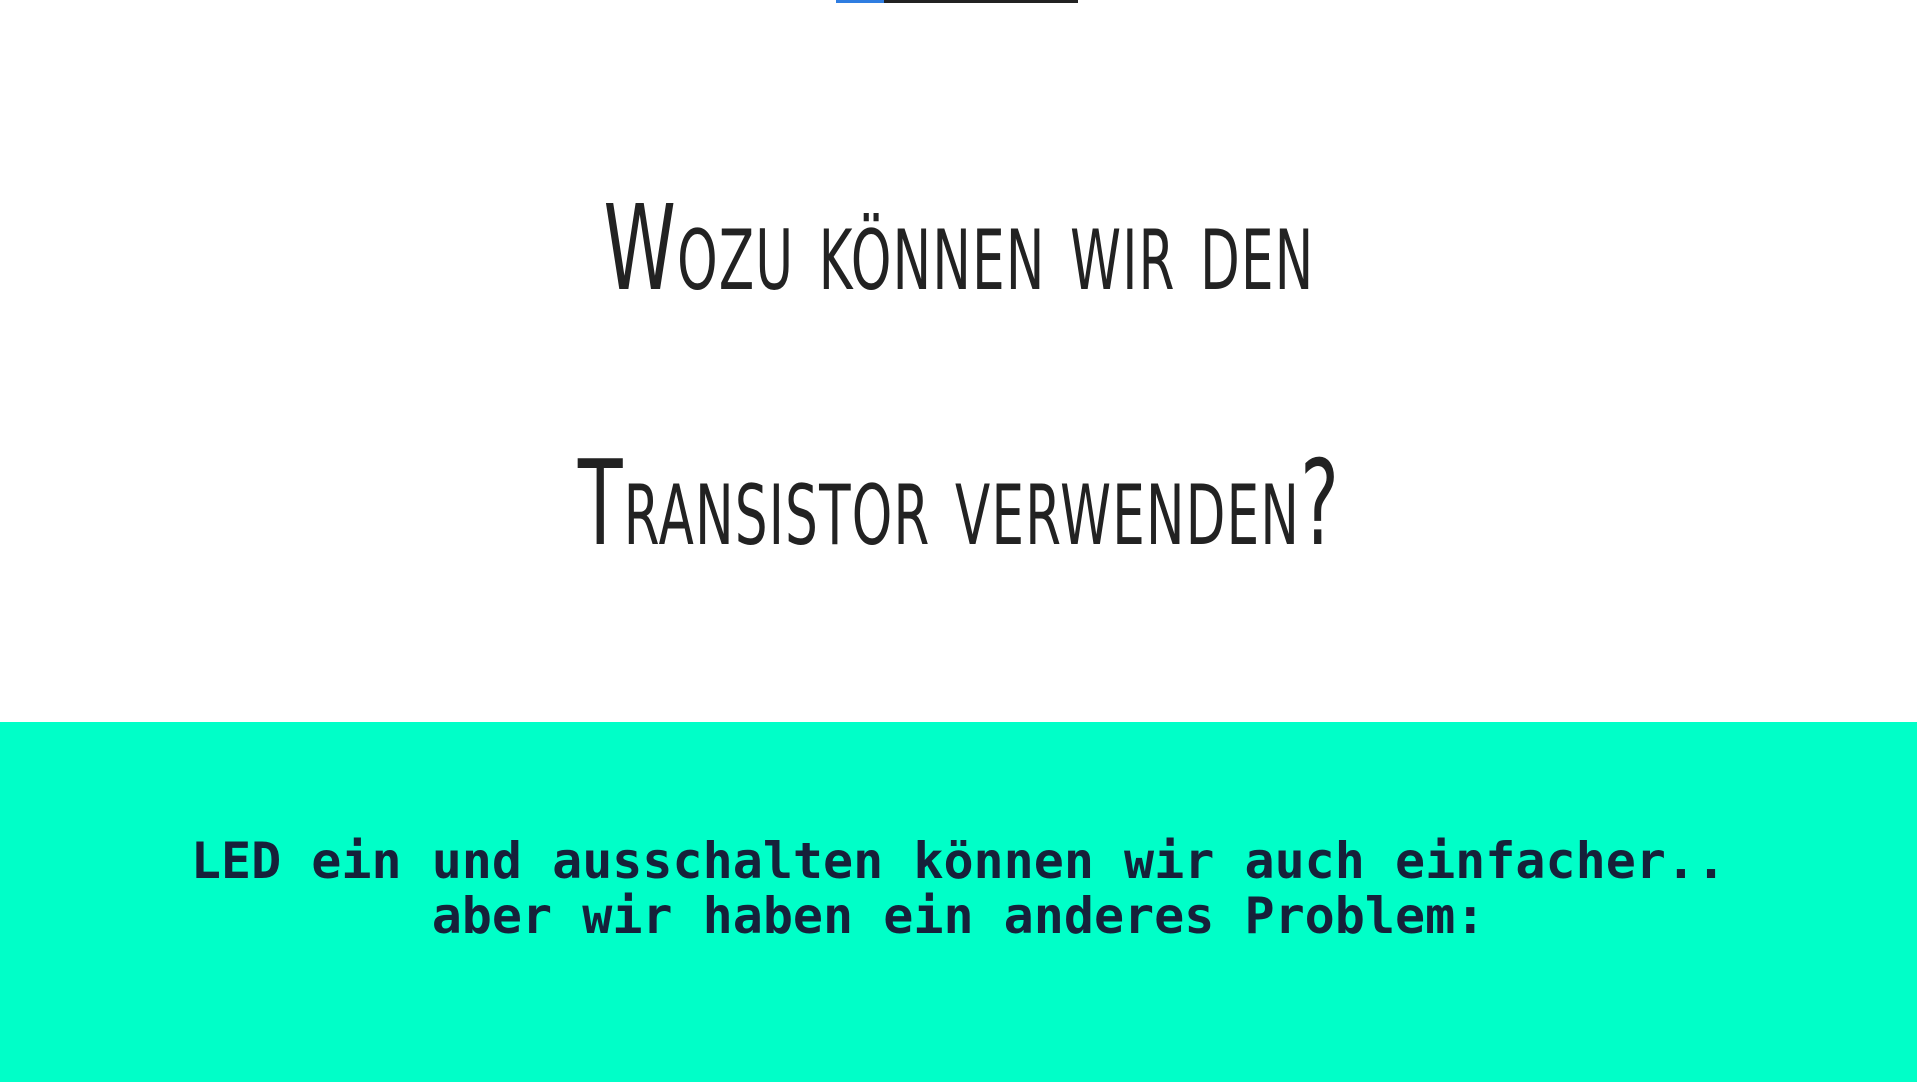 This screenshot has width=1917, height=1082. Describe the element at coordinates (958, 503) in the screenshot. I see `slide-title-line-2: Transistor verwenden?` at that location.